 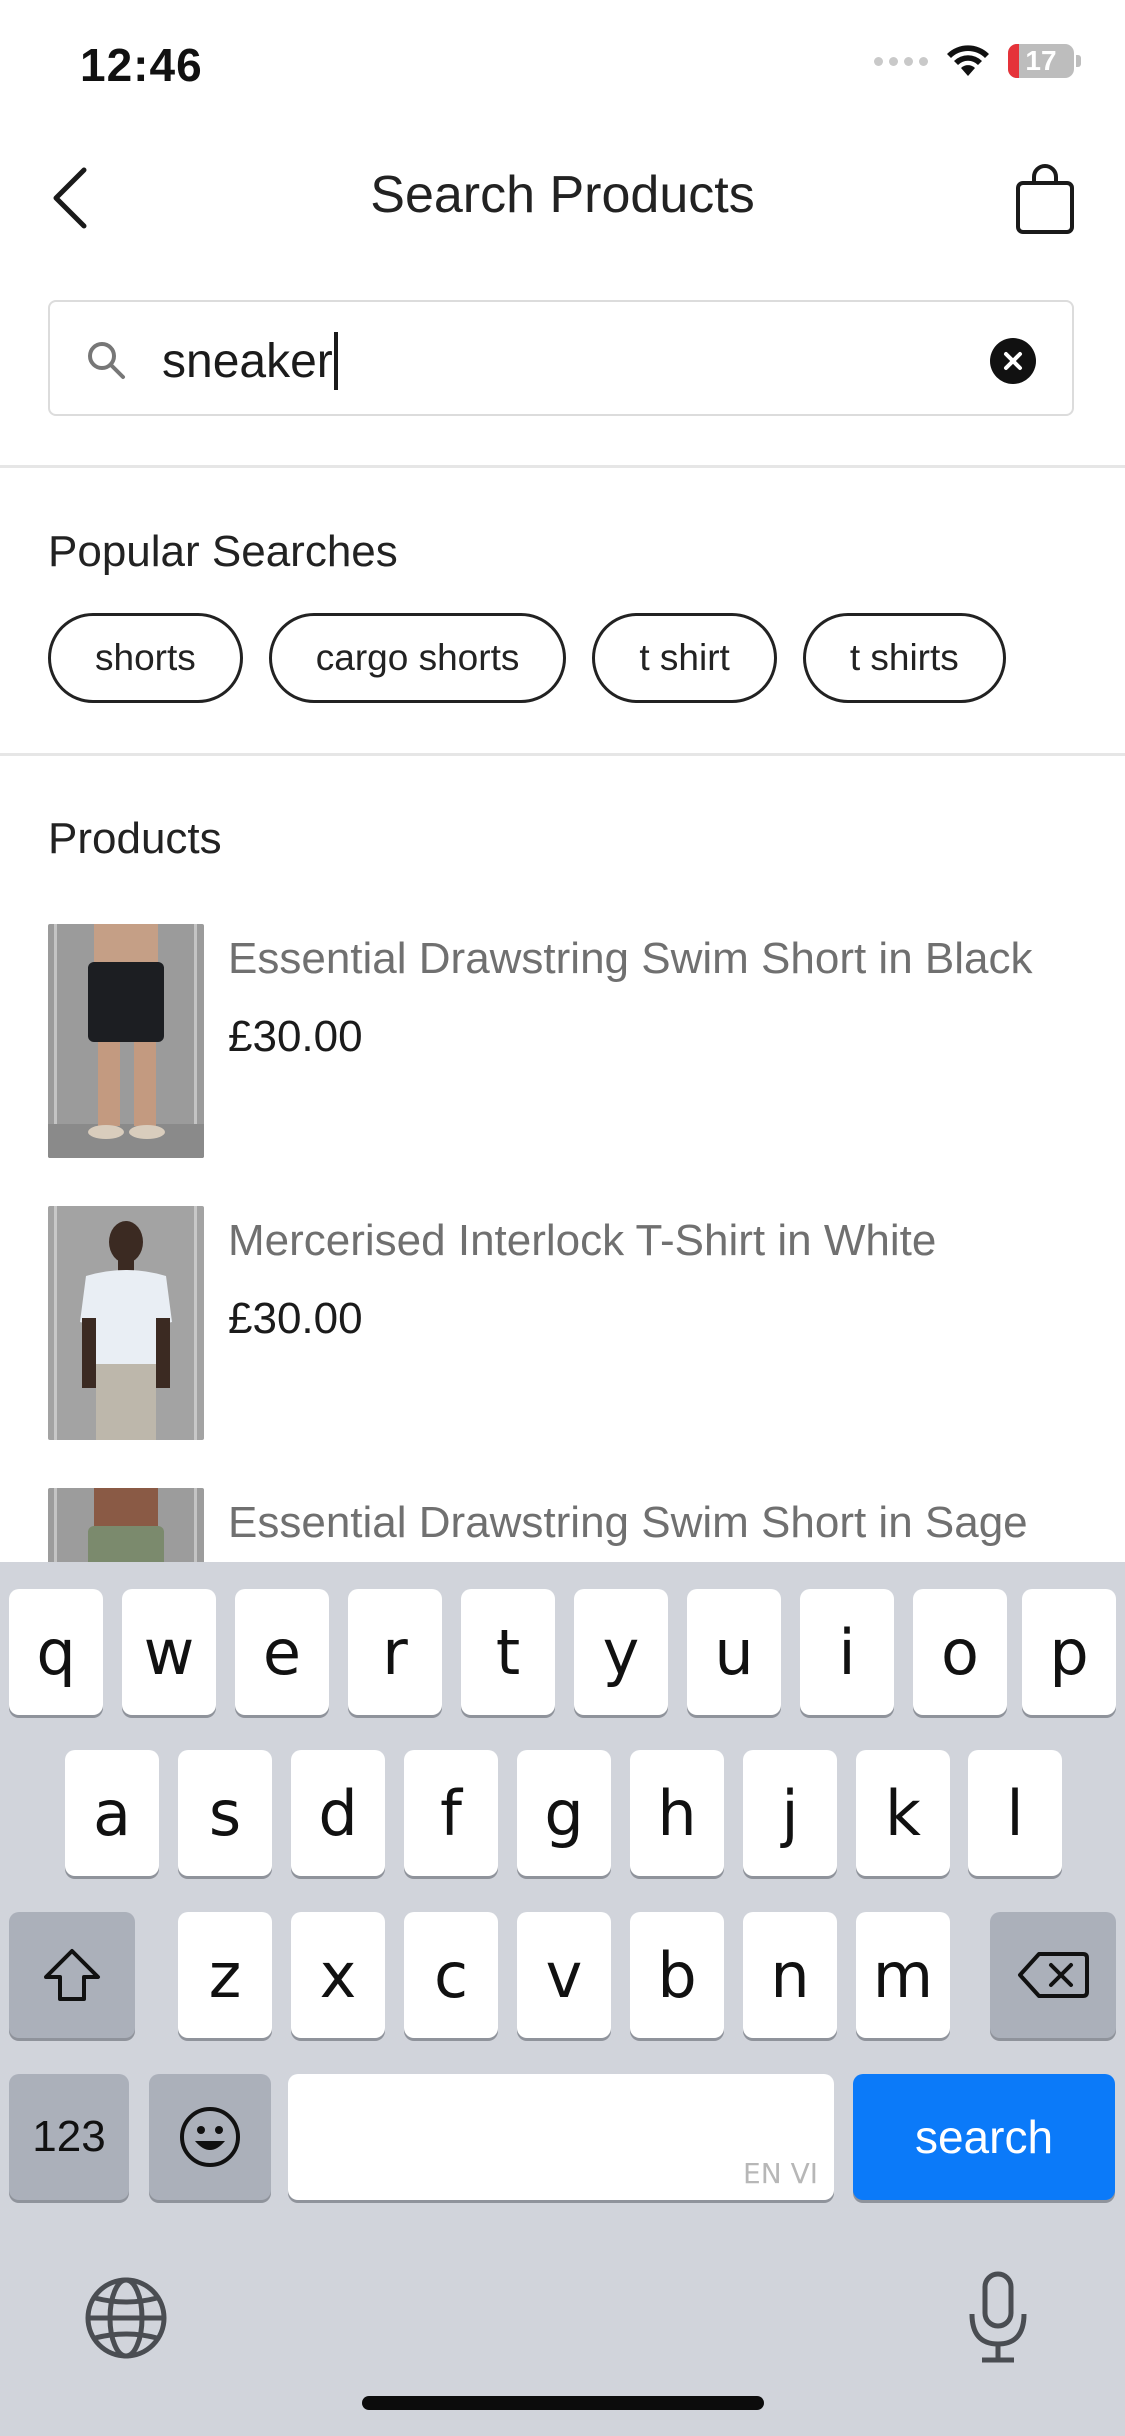 I want to click on key-u: u, so click(x=734, y=1652).